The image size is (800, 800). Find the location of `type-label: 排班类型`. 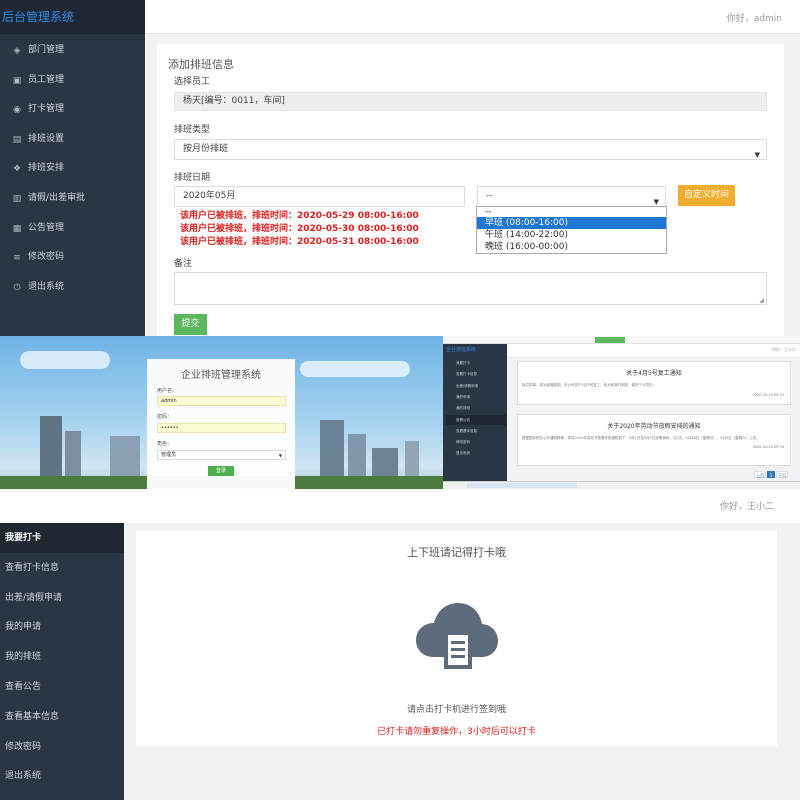

type-label: 排班类型 is located at coordinates (192, 130).